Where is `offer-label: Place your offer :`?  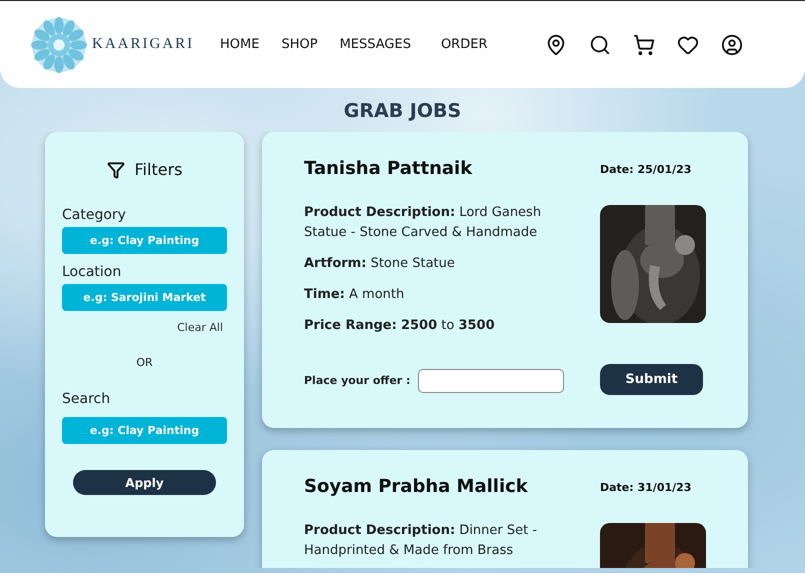
offer-label: Place your offer : is located at coordinates (357, 380).